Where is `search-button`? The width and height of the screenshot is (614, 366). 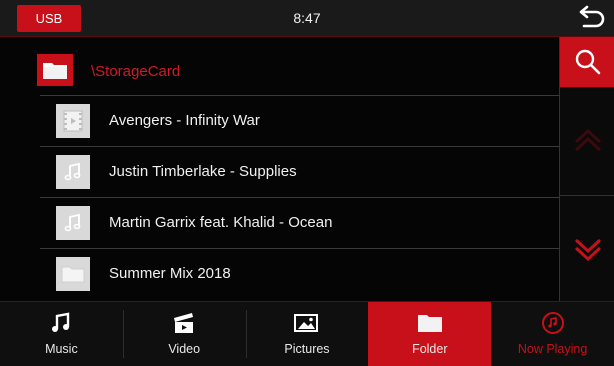
search-button is located at coordinates (587, 62).